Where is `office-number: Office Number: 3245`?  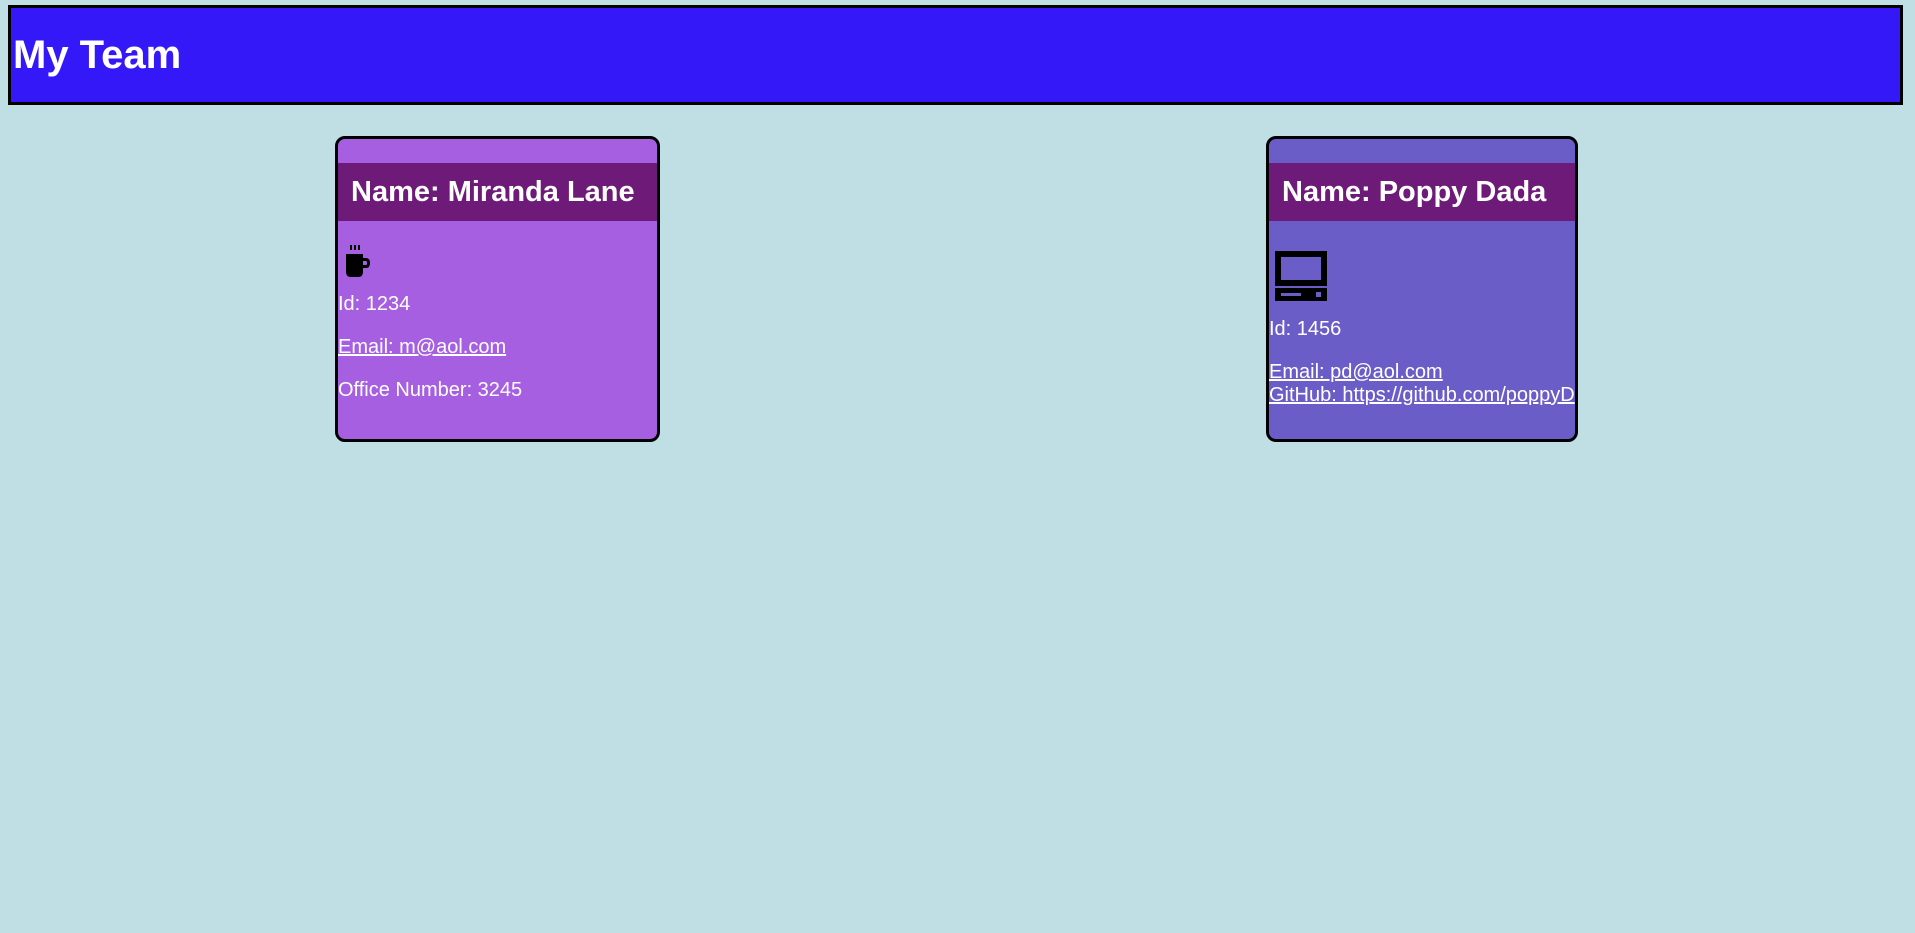
office-number: Office Number: 3245 is located at coordinates (430, 390).